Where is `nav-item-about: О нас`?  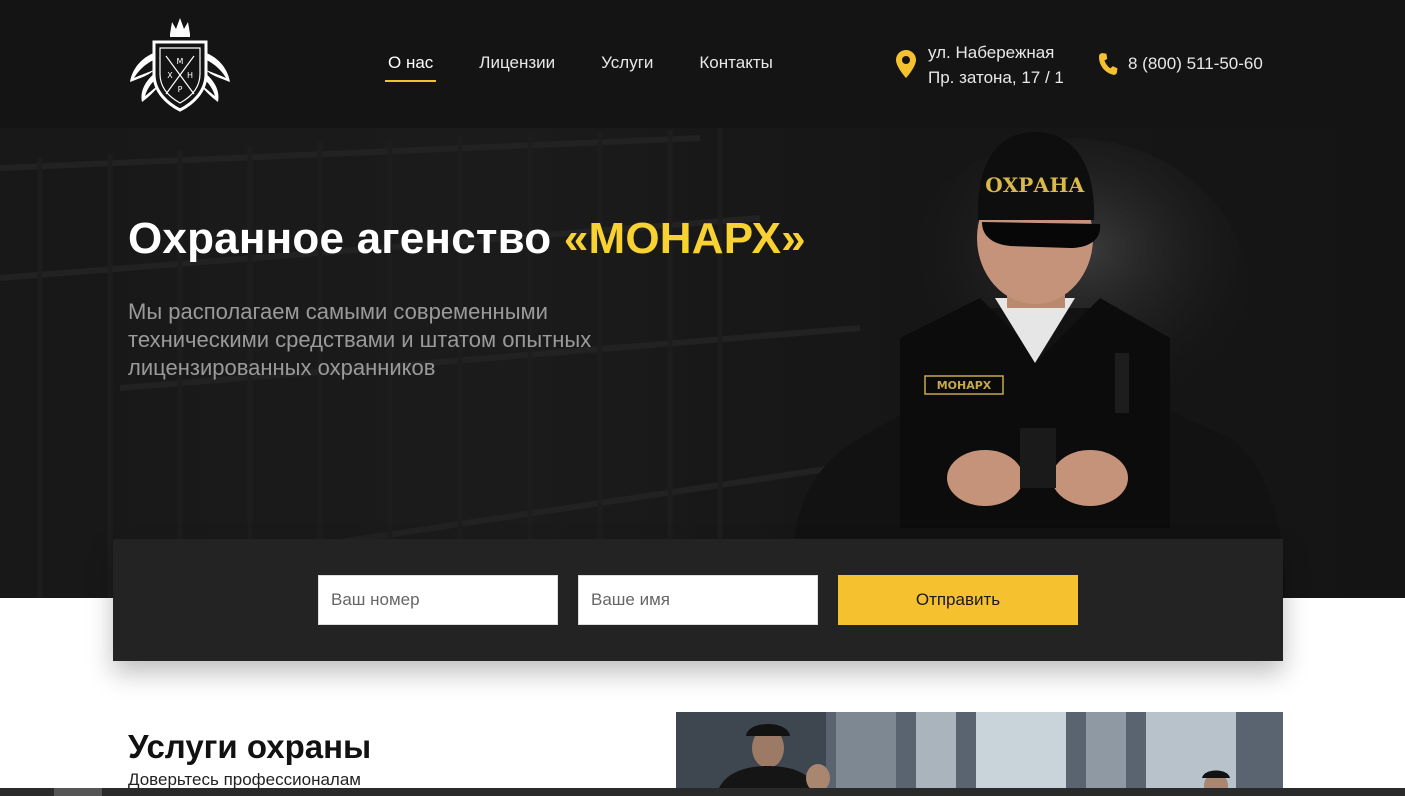 nav-item-about: О нас is located at coordinates (410, 67).